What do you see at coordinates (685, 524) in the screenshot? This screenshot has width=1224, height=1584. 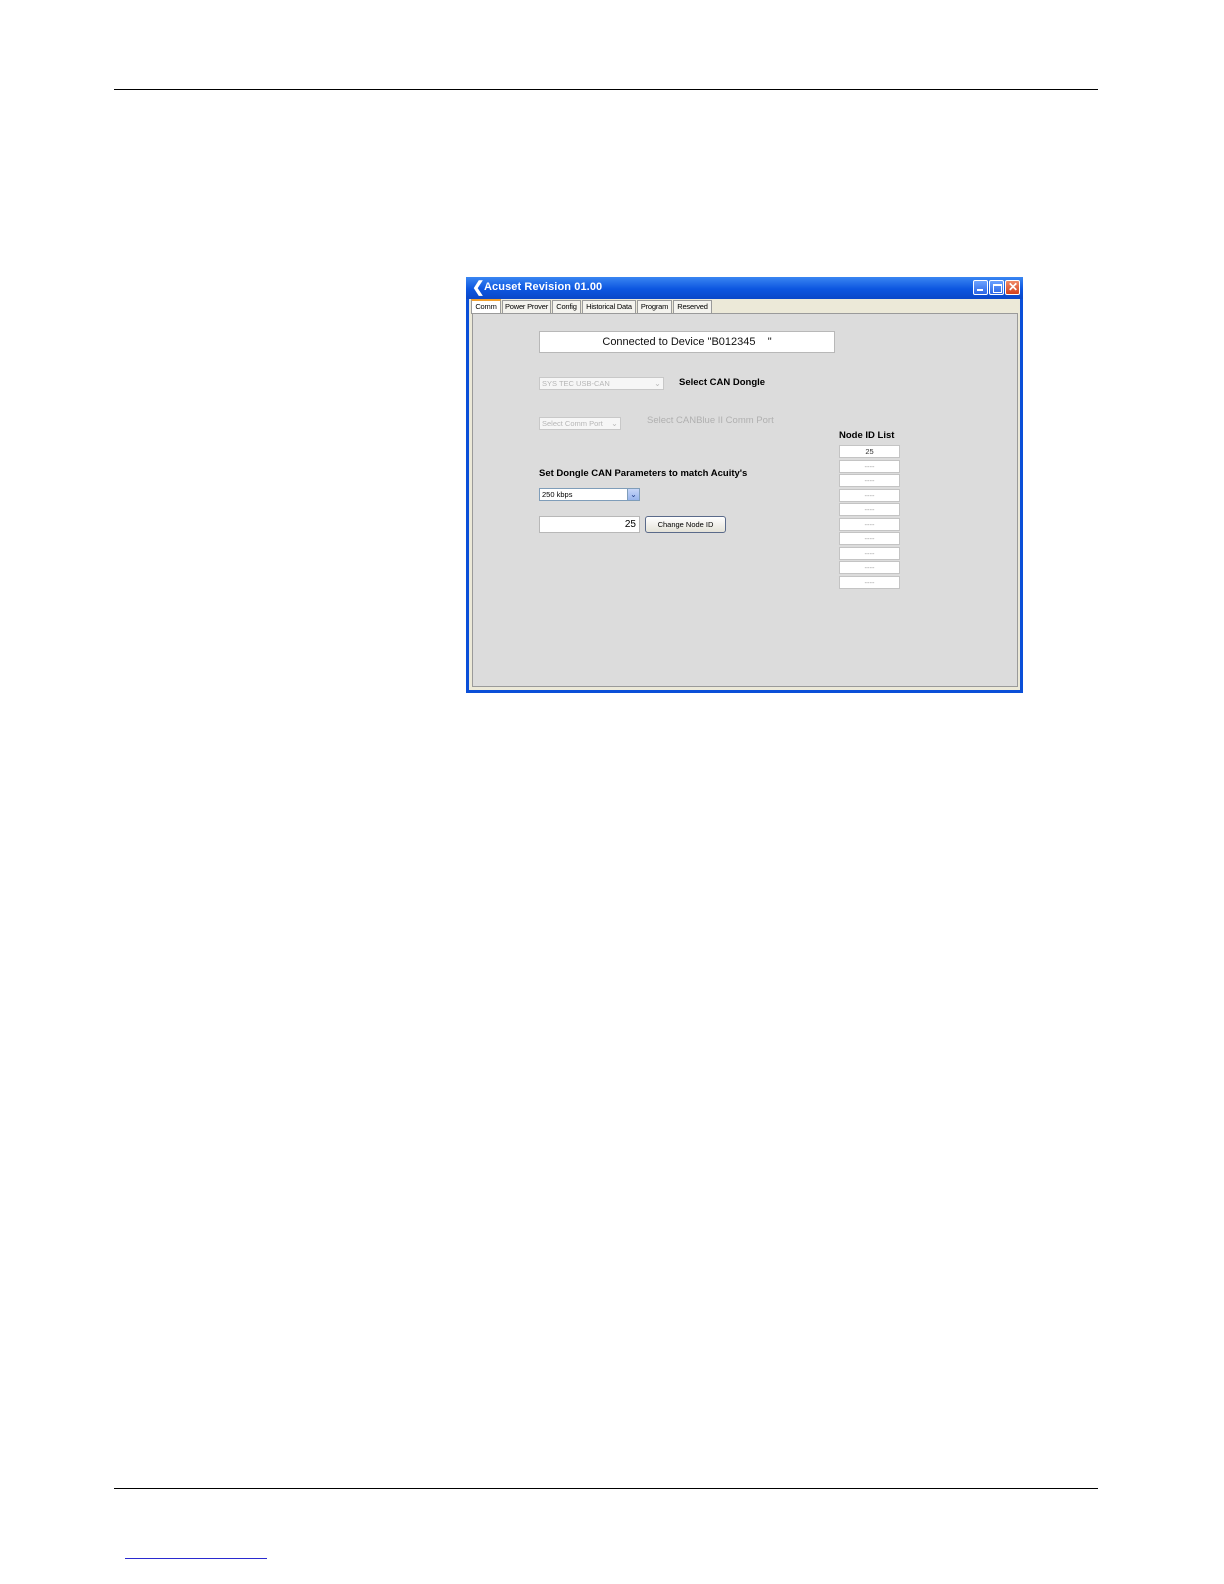 I see `change-node-id-button: Change Node ID` at bounding box center [685, 524].